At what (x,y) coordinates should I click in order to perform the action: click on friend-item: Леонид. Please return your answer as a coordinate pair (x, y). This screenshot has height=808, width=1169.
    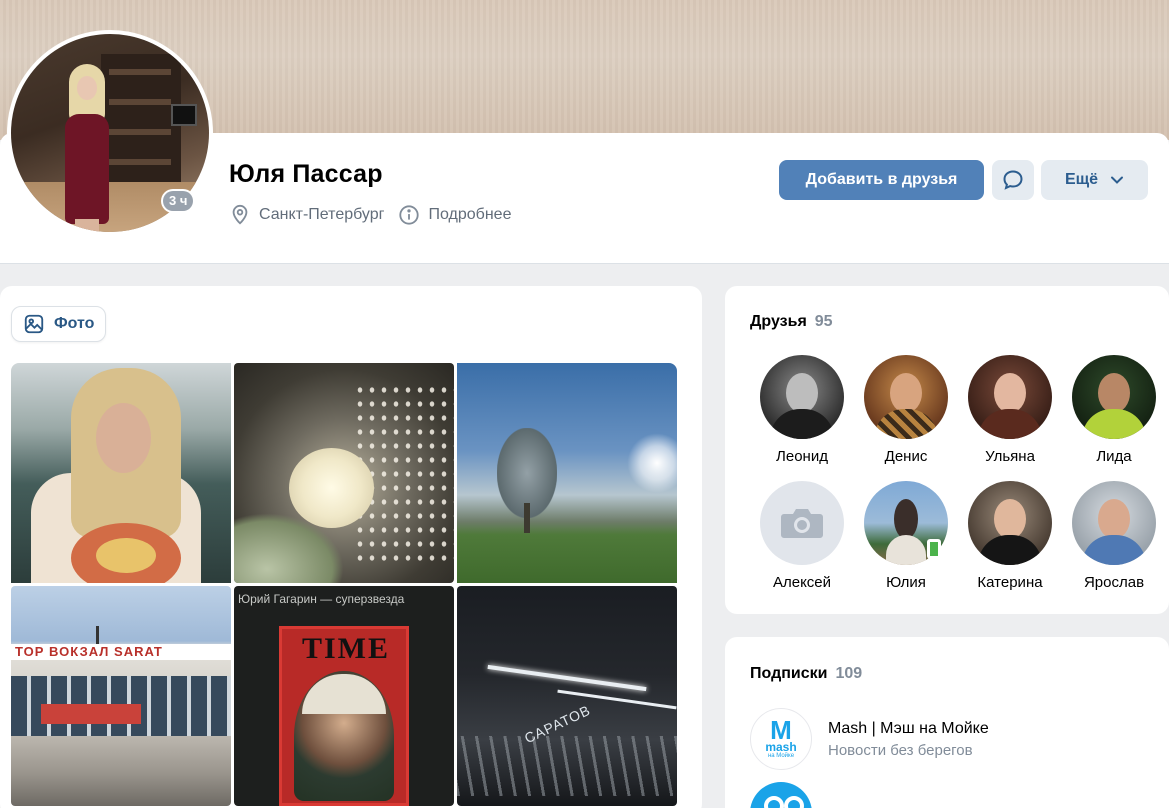
    Looking at the image, I should click on (802, 410).